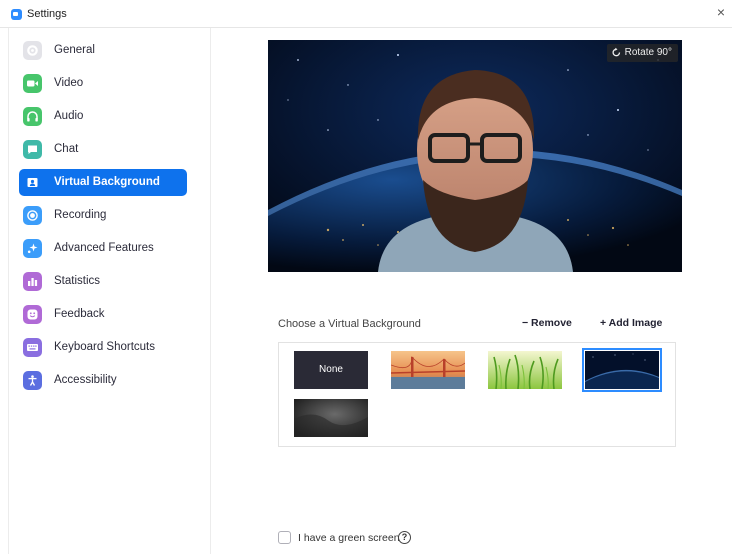 This screenshot has height=554, width=732. What do you see at coordinates (80, 215) in the screenshot?
I see `sidebar-item-label: Recording` at bounding box center [80, 215].